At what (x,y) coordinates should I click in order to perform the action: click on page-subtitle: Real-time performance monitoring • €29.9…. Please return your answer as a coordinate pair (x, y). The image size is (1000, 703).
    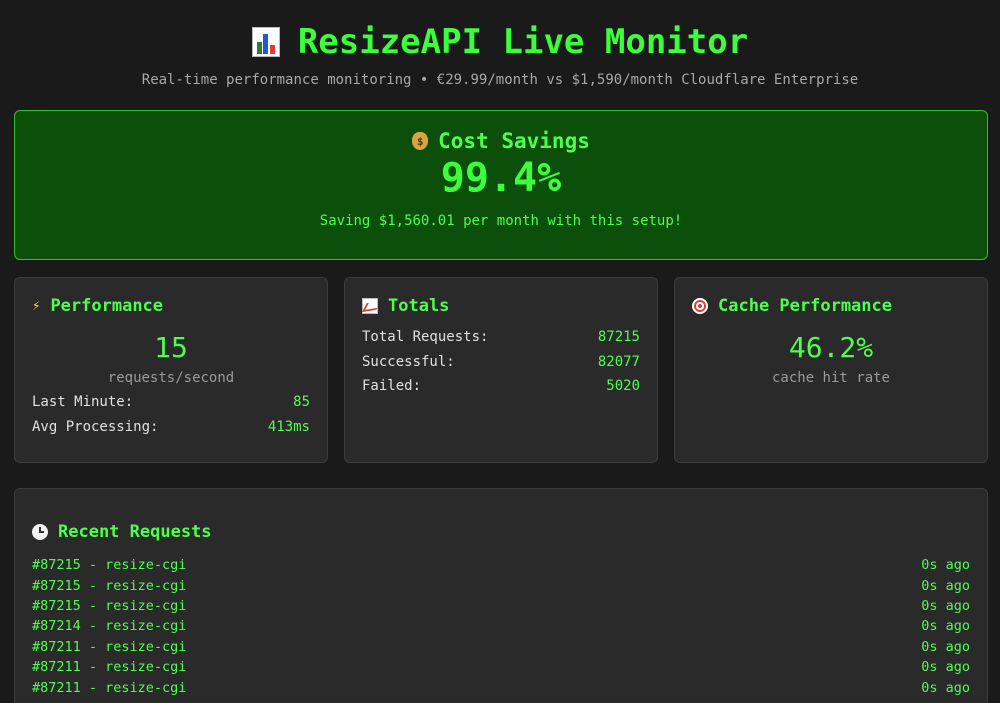
    Looking at the image, I should click on (500, 80).